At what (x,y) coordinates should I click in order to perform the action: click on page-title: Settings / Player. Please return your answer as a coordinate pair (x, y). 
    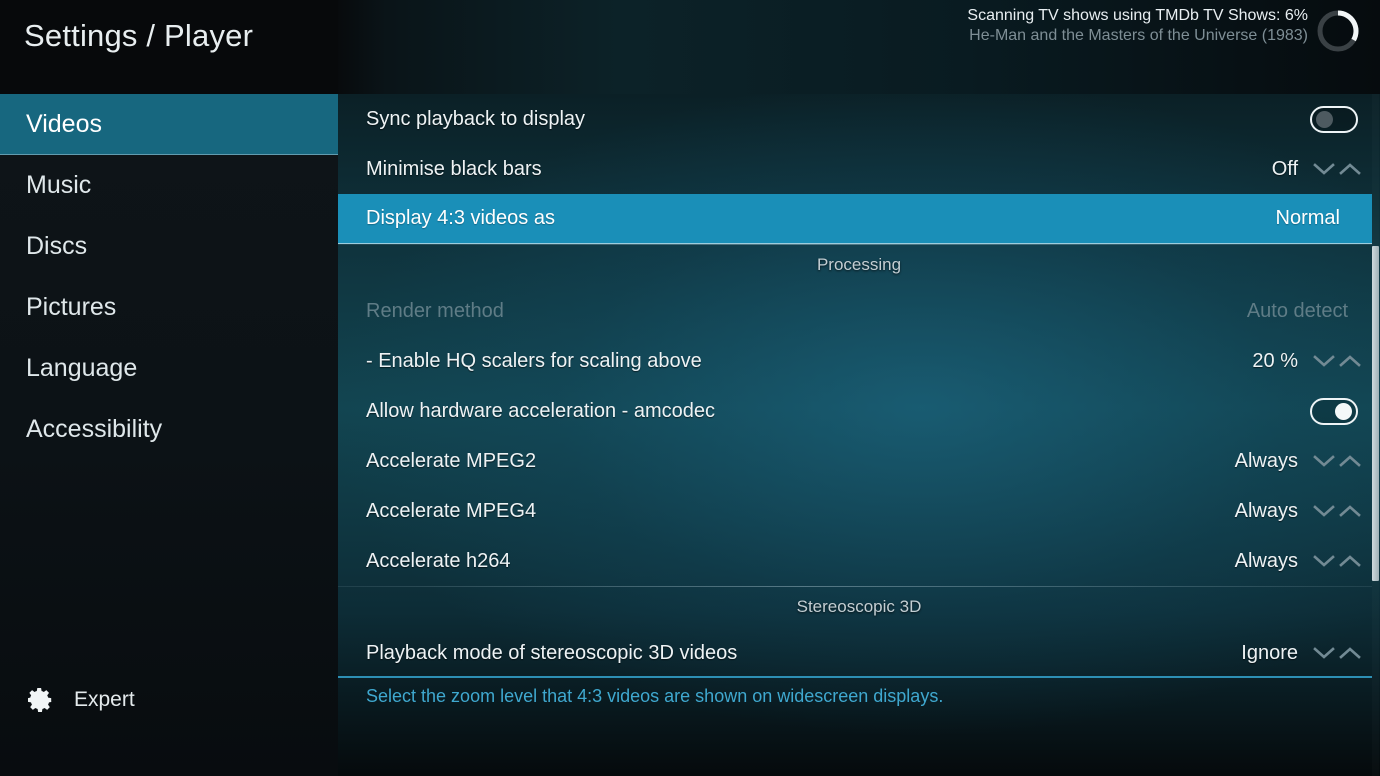
    Looking at the image, I should click on (139, 35).